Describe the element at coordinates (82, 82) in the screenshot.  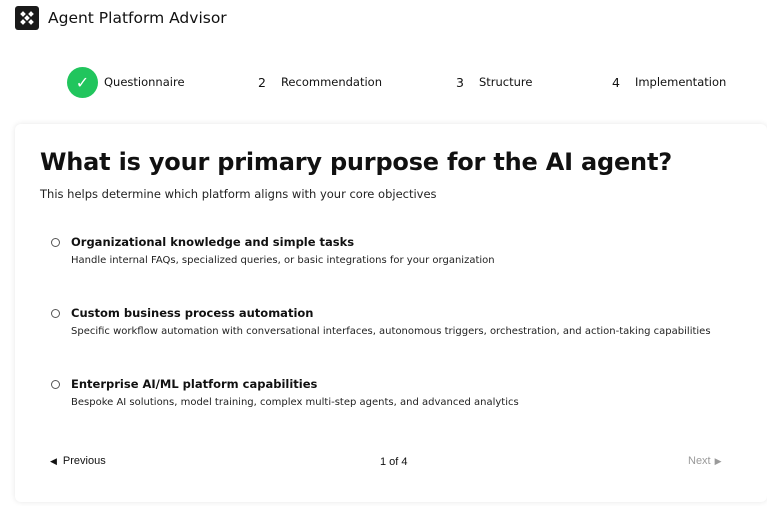
I see `check-icon: ✓` at that location.